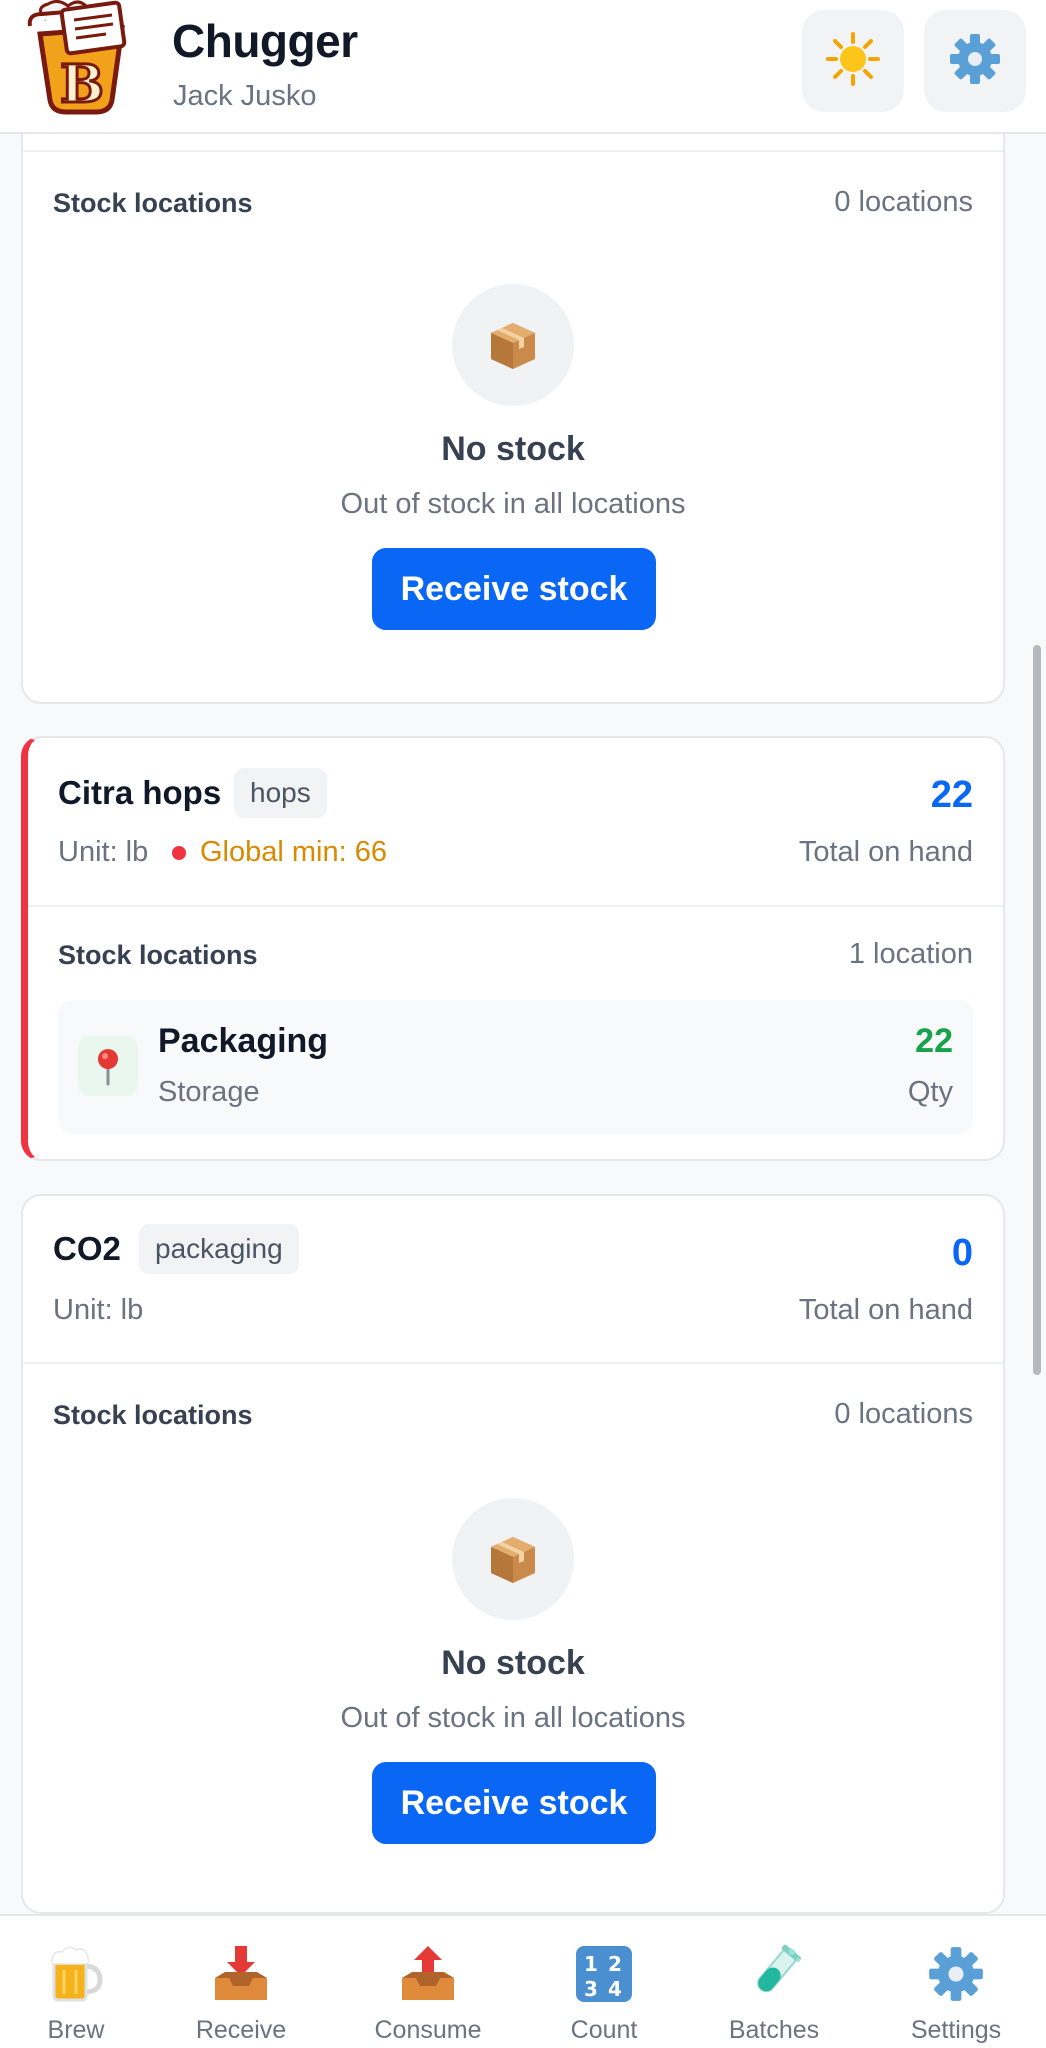 The image size is (1046, 2048). What do you see at coordinates (774, 2030) in the screenshot?
I see `nav-label: Batches` at bounding box center [774, 2030].